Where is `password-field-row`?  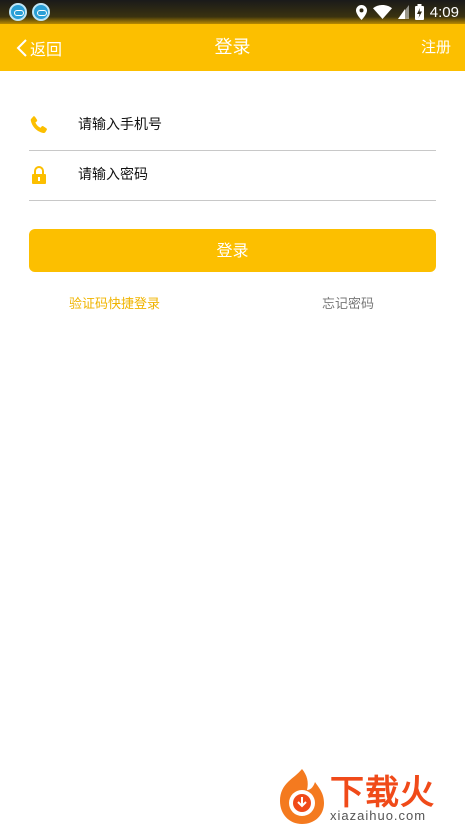
password-field-row is located at coordinates (232, 176).